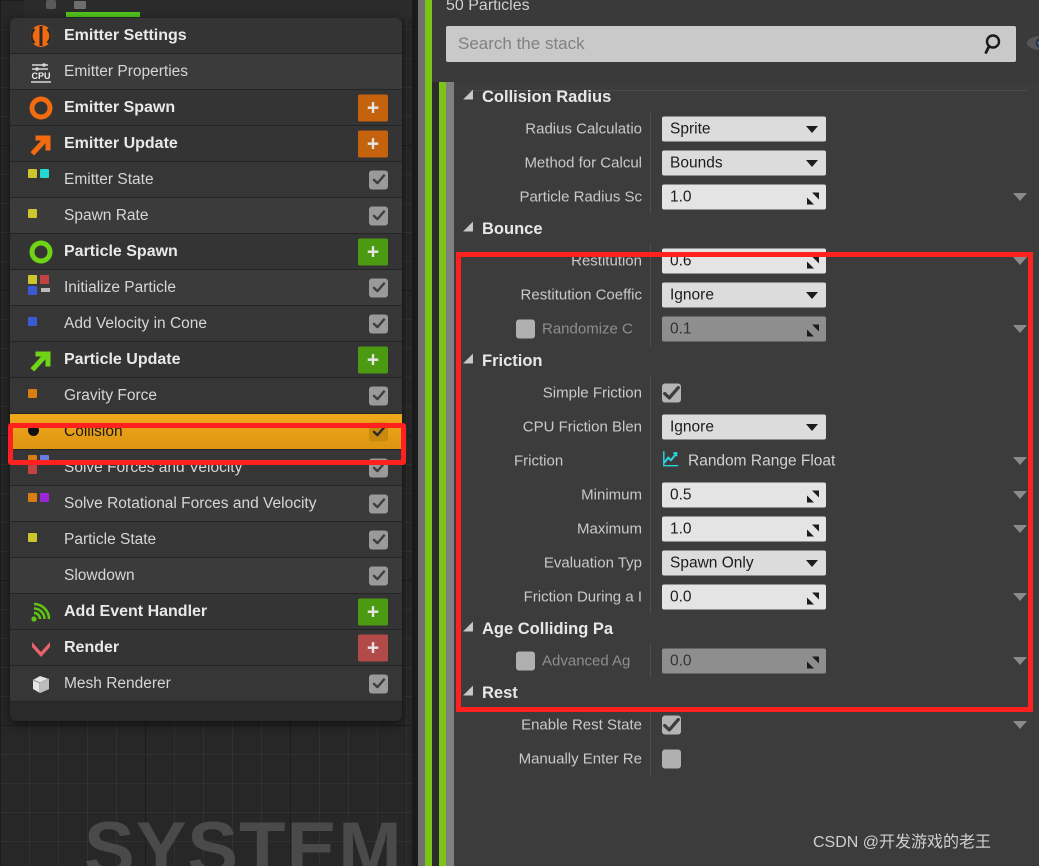 This screenshot has height=866, width=1039. Describe the element at coordinates (206, 144) in the screenshot. I see `stack-row-emitter-update: Emitter Update +` at that location.